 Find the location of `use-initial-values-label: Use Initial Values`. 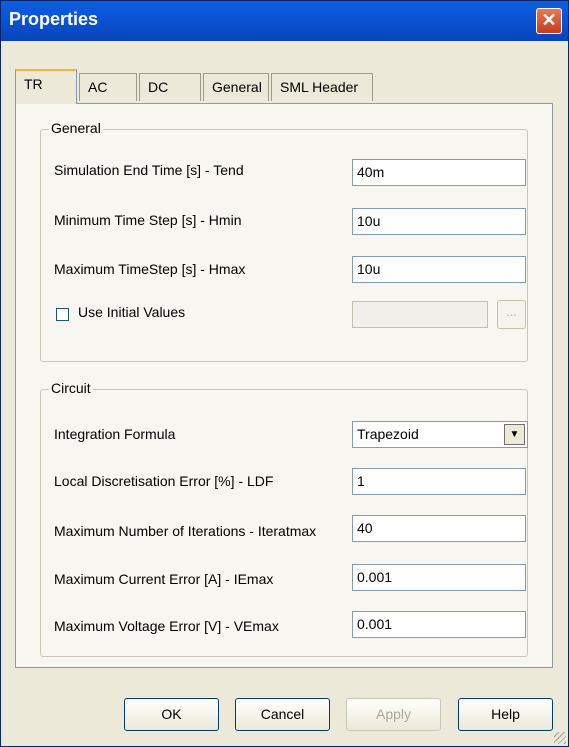

use-initial-values-label: Use Initial Values is located at coordinates (132, 312).